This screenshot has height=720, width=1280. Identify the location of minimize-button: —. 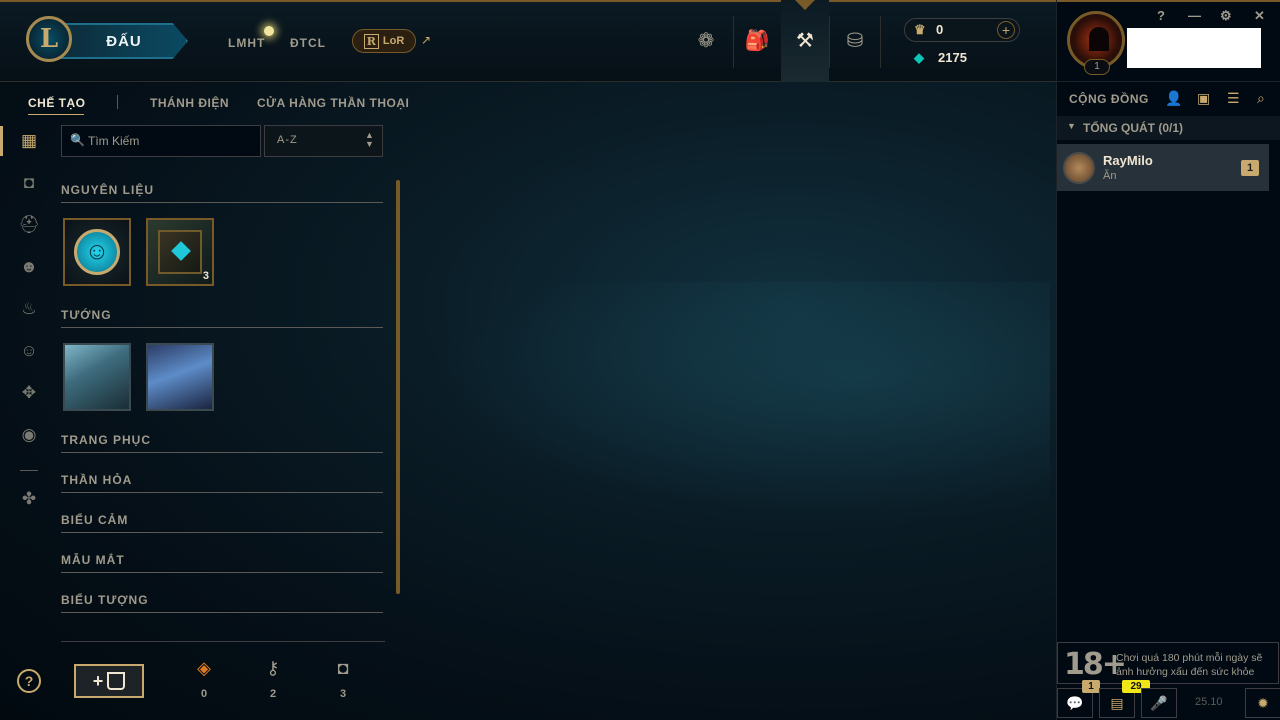
(1194, 15).